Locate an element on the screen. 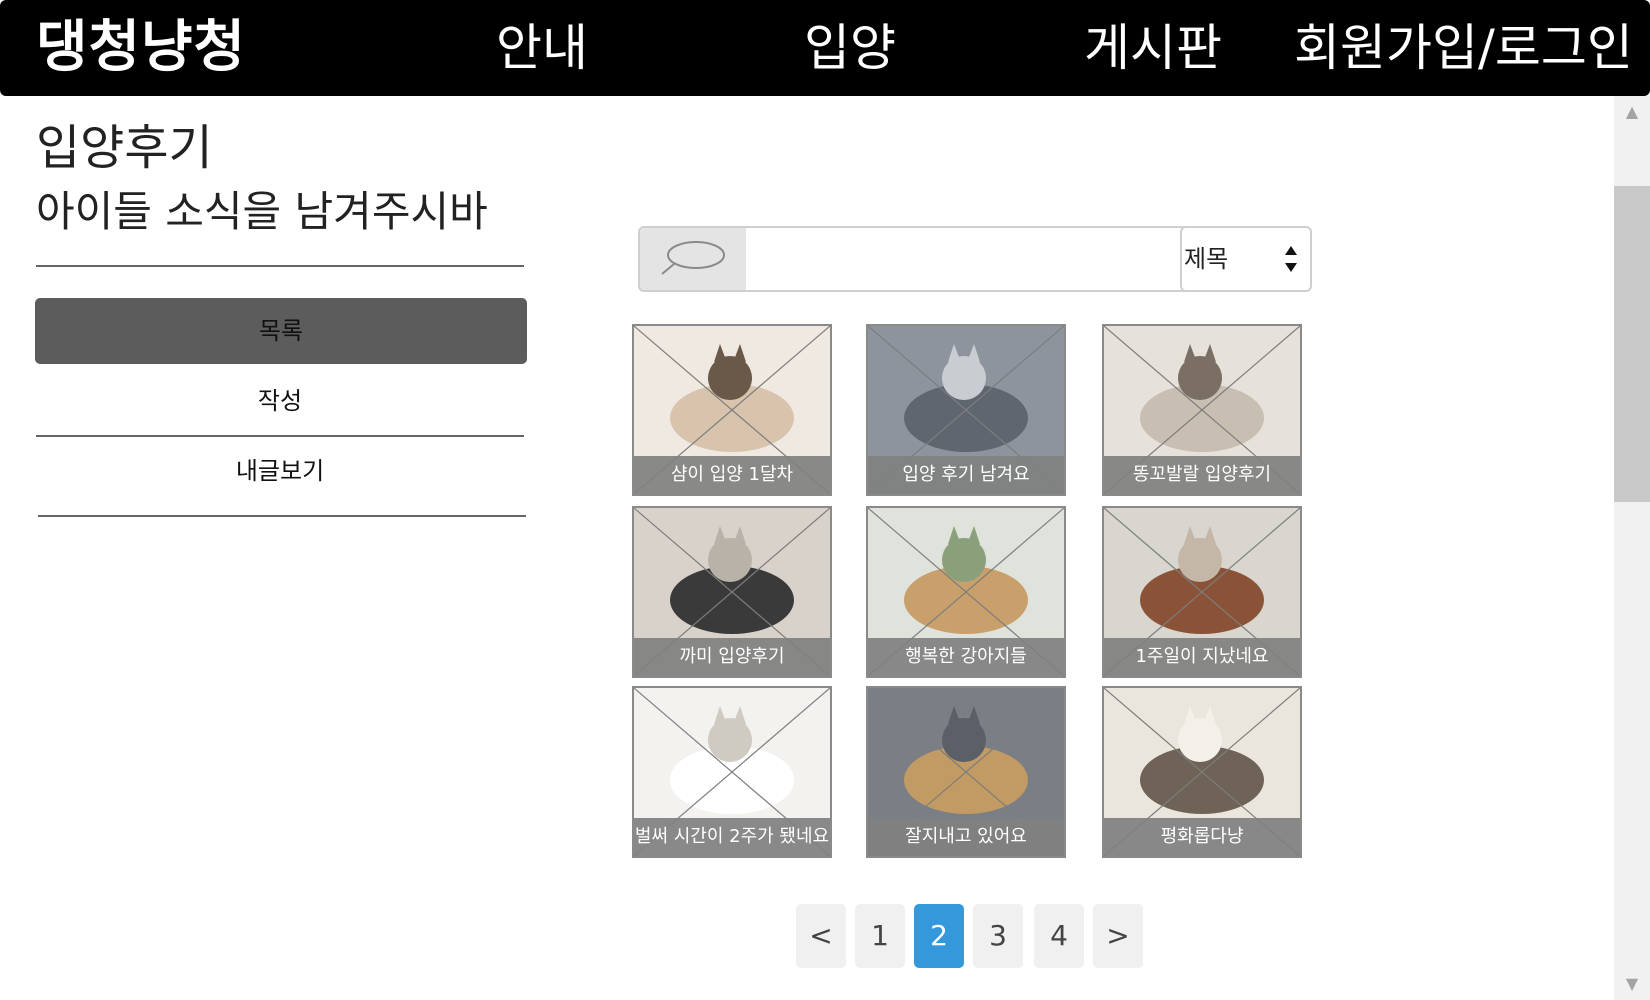 The height and width of the screenshot is (1000, 1650). search-field-select: 제목 is located at coordinates (1246, 259).